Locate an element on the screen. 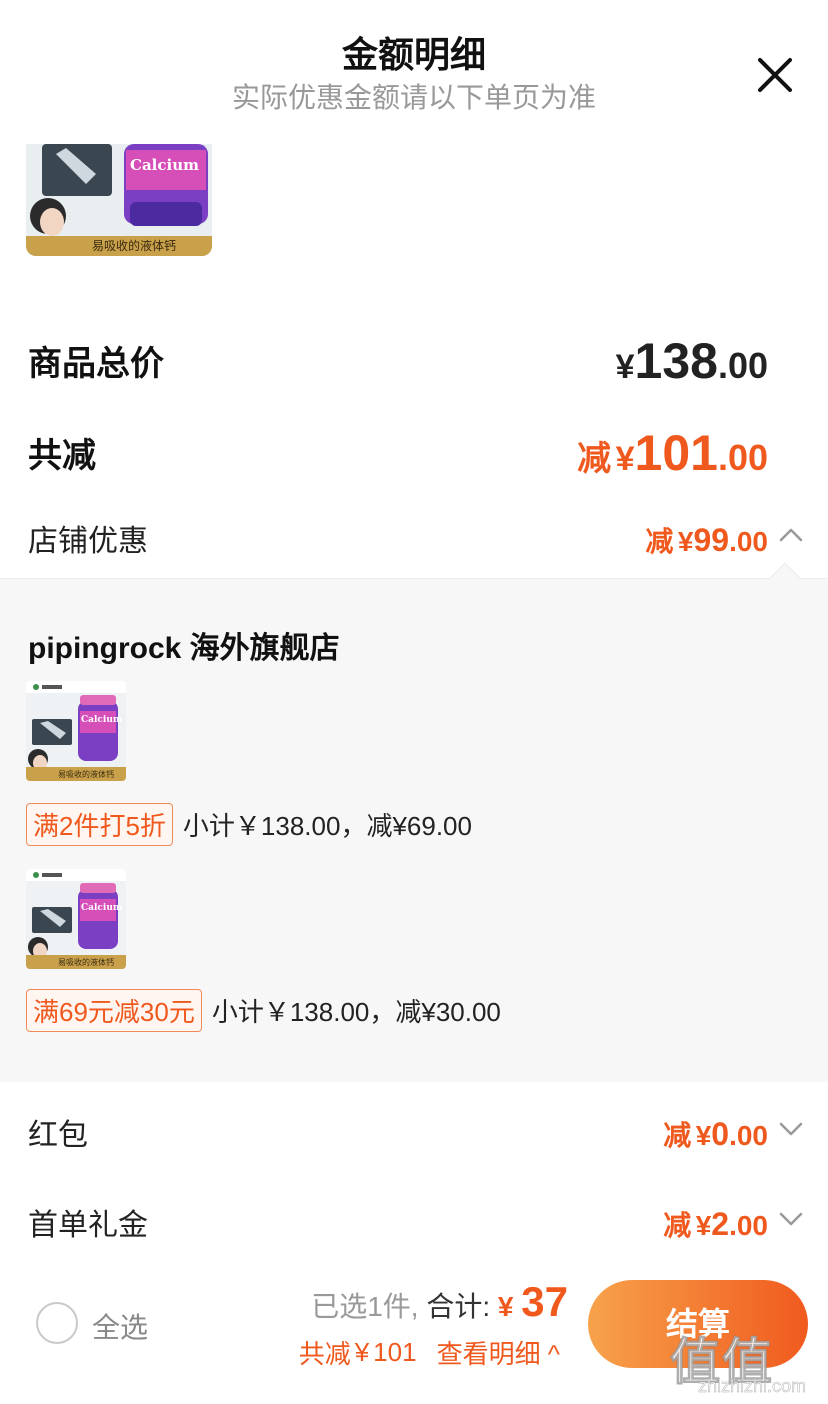  modal-header: 金额明细 实际优惠金额请以下单页为准 is located at coordinates (414, 65).